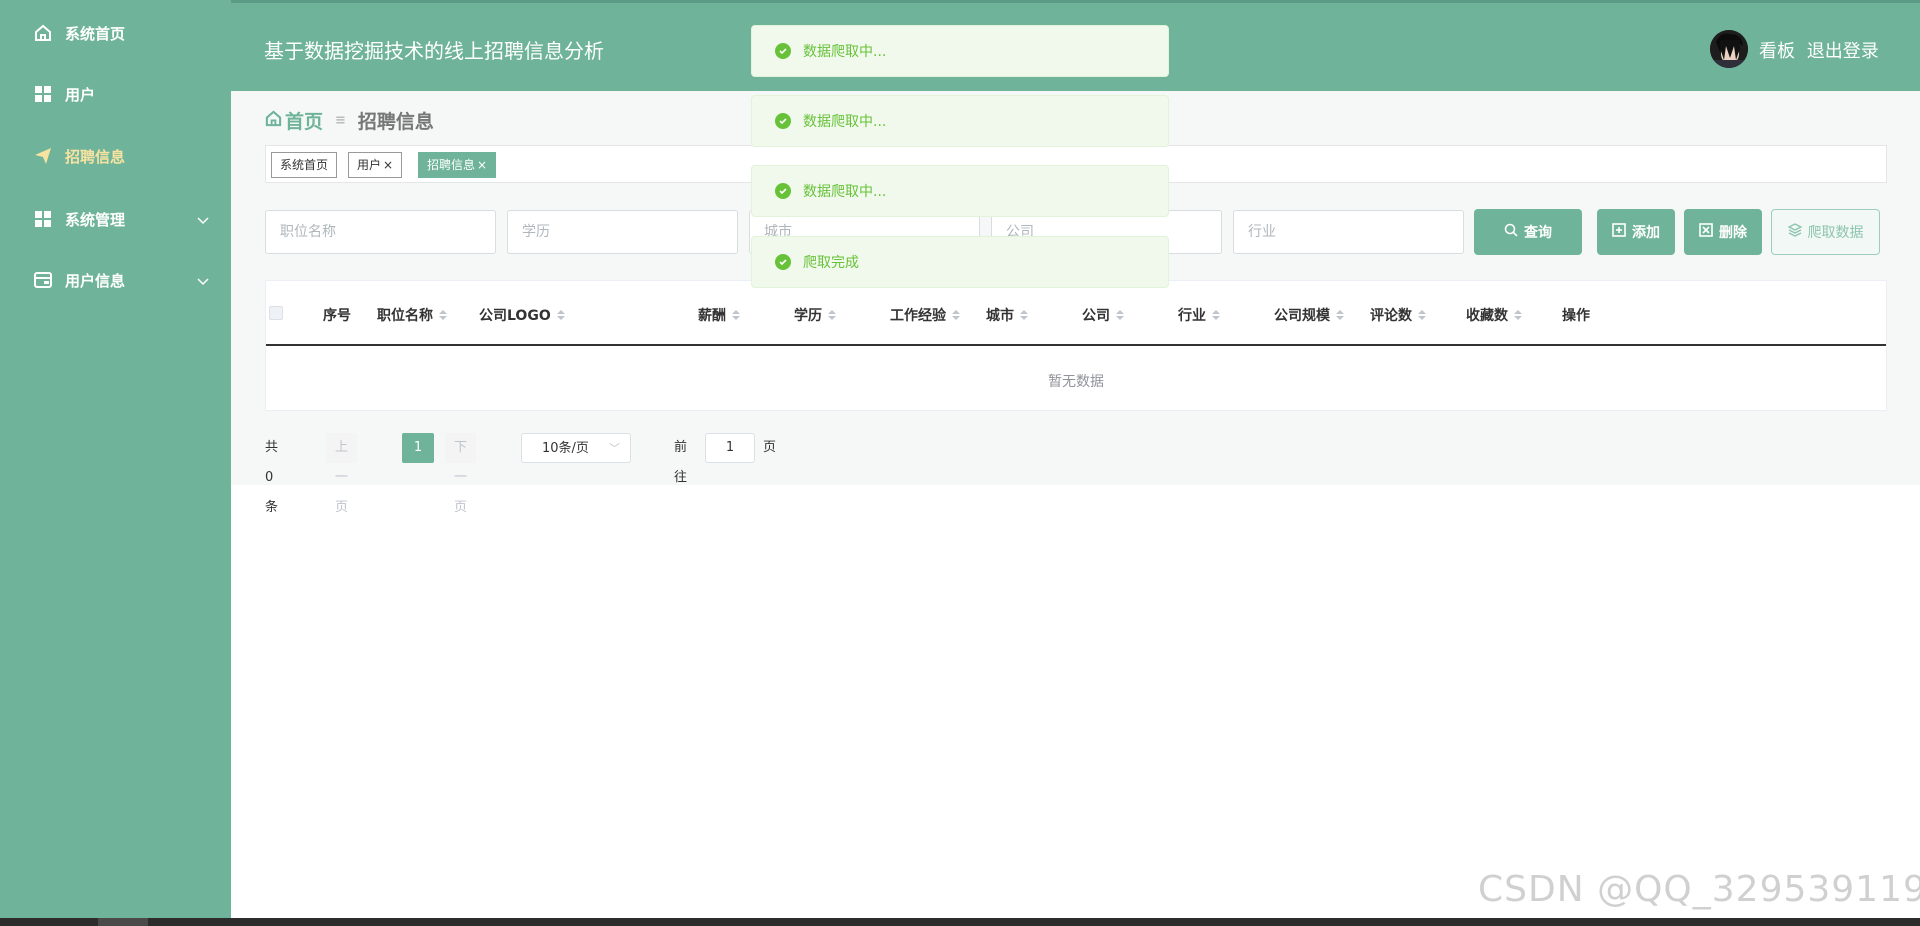 The height and width of the screenshot is (926, 1920). What do you see at coordinates (1706, 232) in the screenshot?
I see `delete-square-icon` at bounding box center [1706, 232].